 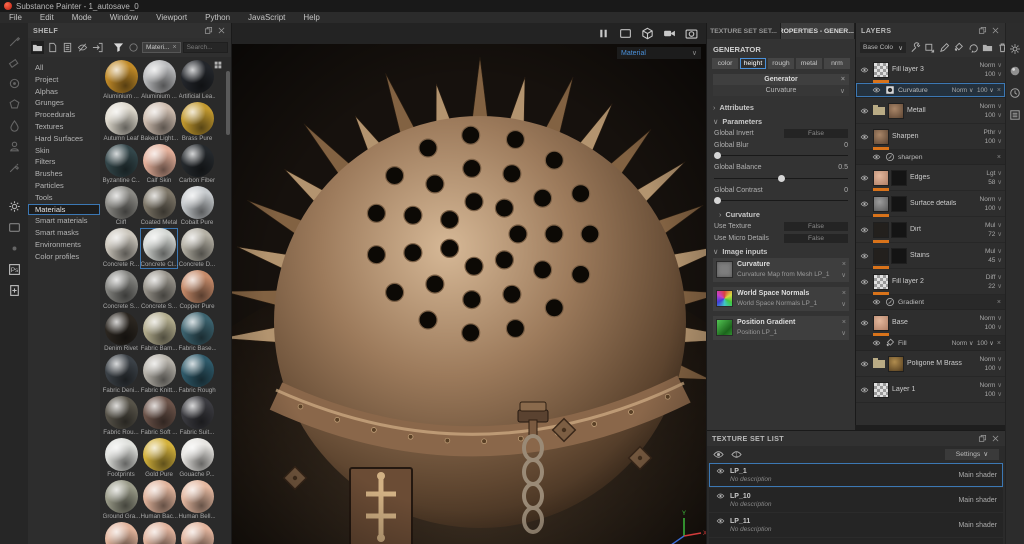 What do you see at coordinates (64, 151) in the screenshot?
I see `sidebar-item-skin: Skin` at bounding box center [64, 151].